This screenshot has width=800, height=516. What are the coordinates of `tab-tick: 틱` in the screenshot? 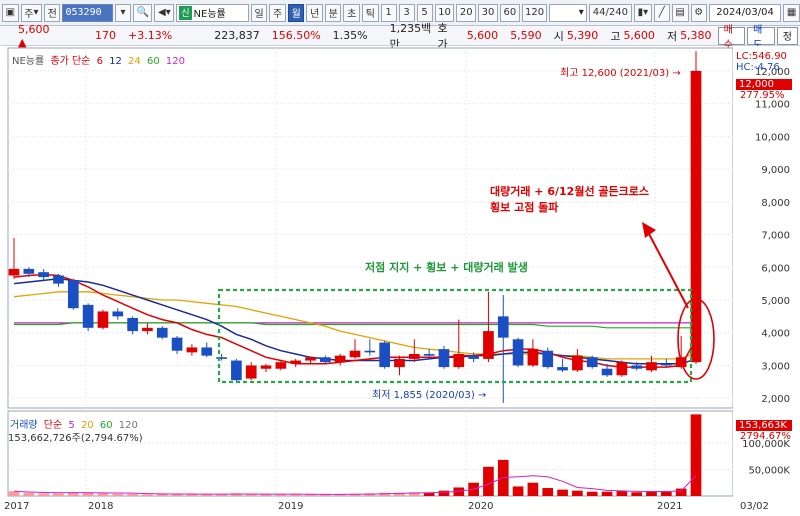 It's located at (370, 12).